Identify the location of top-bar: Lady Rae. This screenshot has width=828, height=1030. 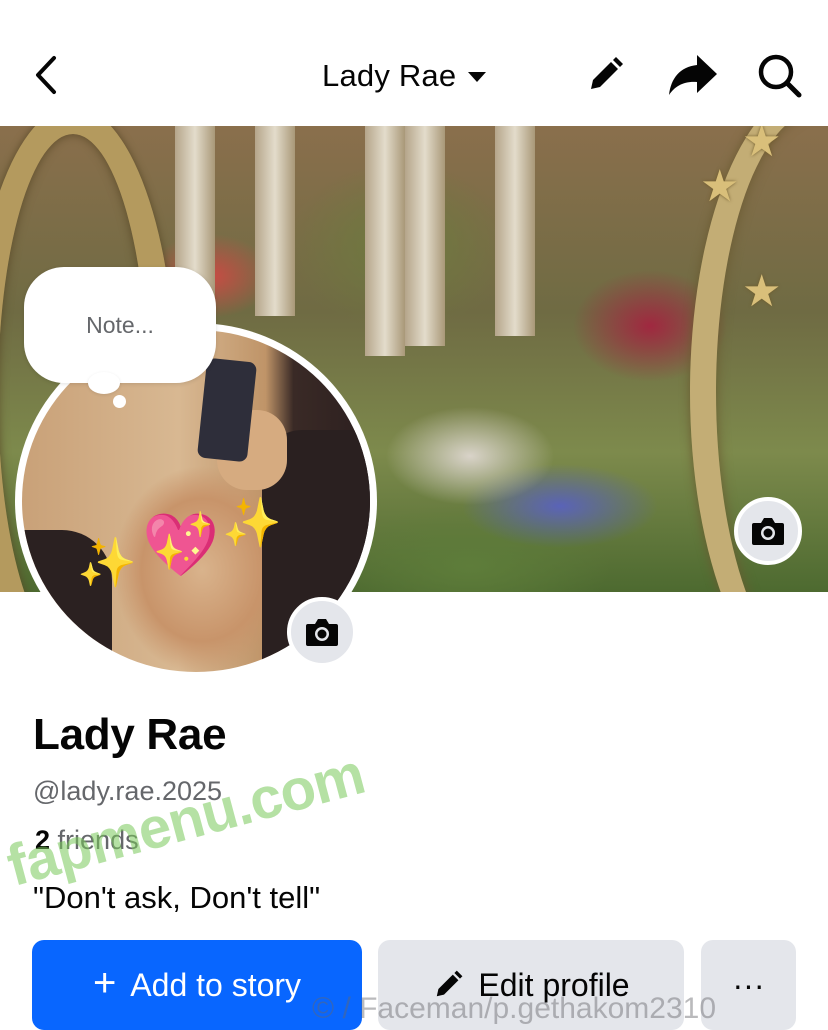
(414, 63).